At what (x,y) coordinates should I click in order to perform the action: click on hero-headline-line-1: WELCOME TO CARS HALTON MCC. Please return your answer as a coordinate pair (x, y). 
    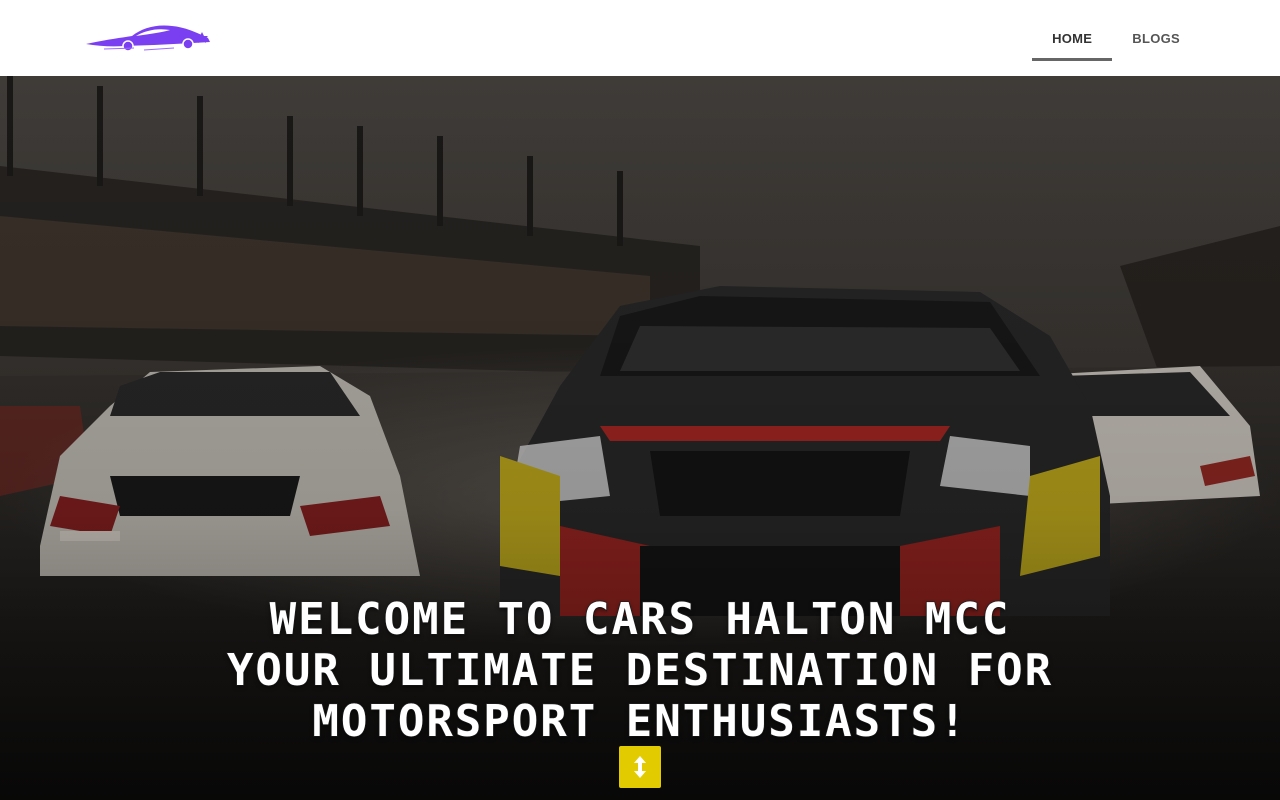
    Looking at the image, I should click on (640, 619).